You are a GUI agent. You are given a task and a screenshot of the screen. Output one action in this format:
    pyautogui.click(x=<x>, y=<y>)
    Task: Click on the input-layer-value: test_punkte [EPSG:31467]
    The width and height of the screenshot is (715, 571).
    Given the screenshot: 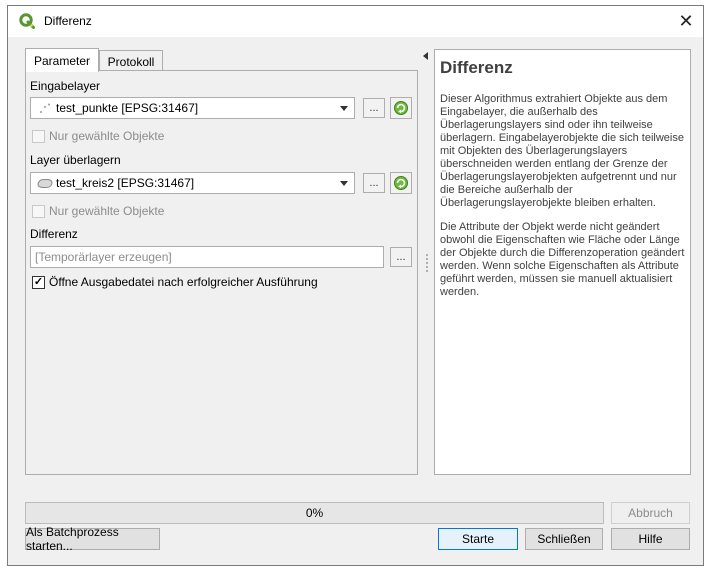 What is the action you would take?
    pyautogui.click(x=127, y=108)
    